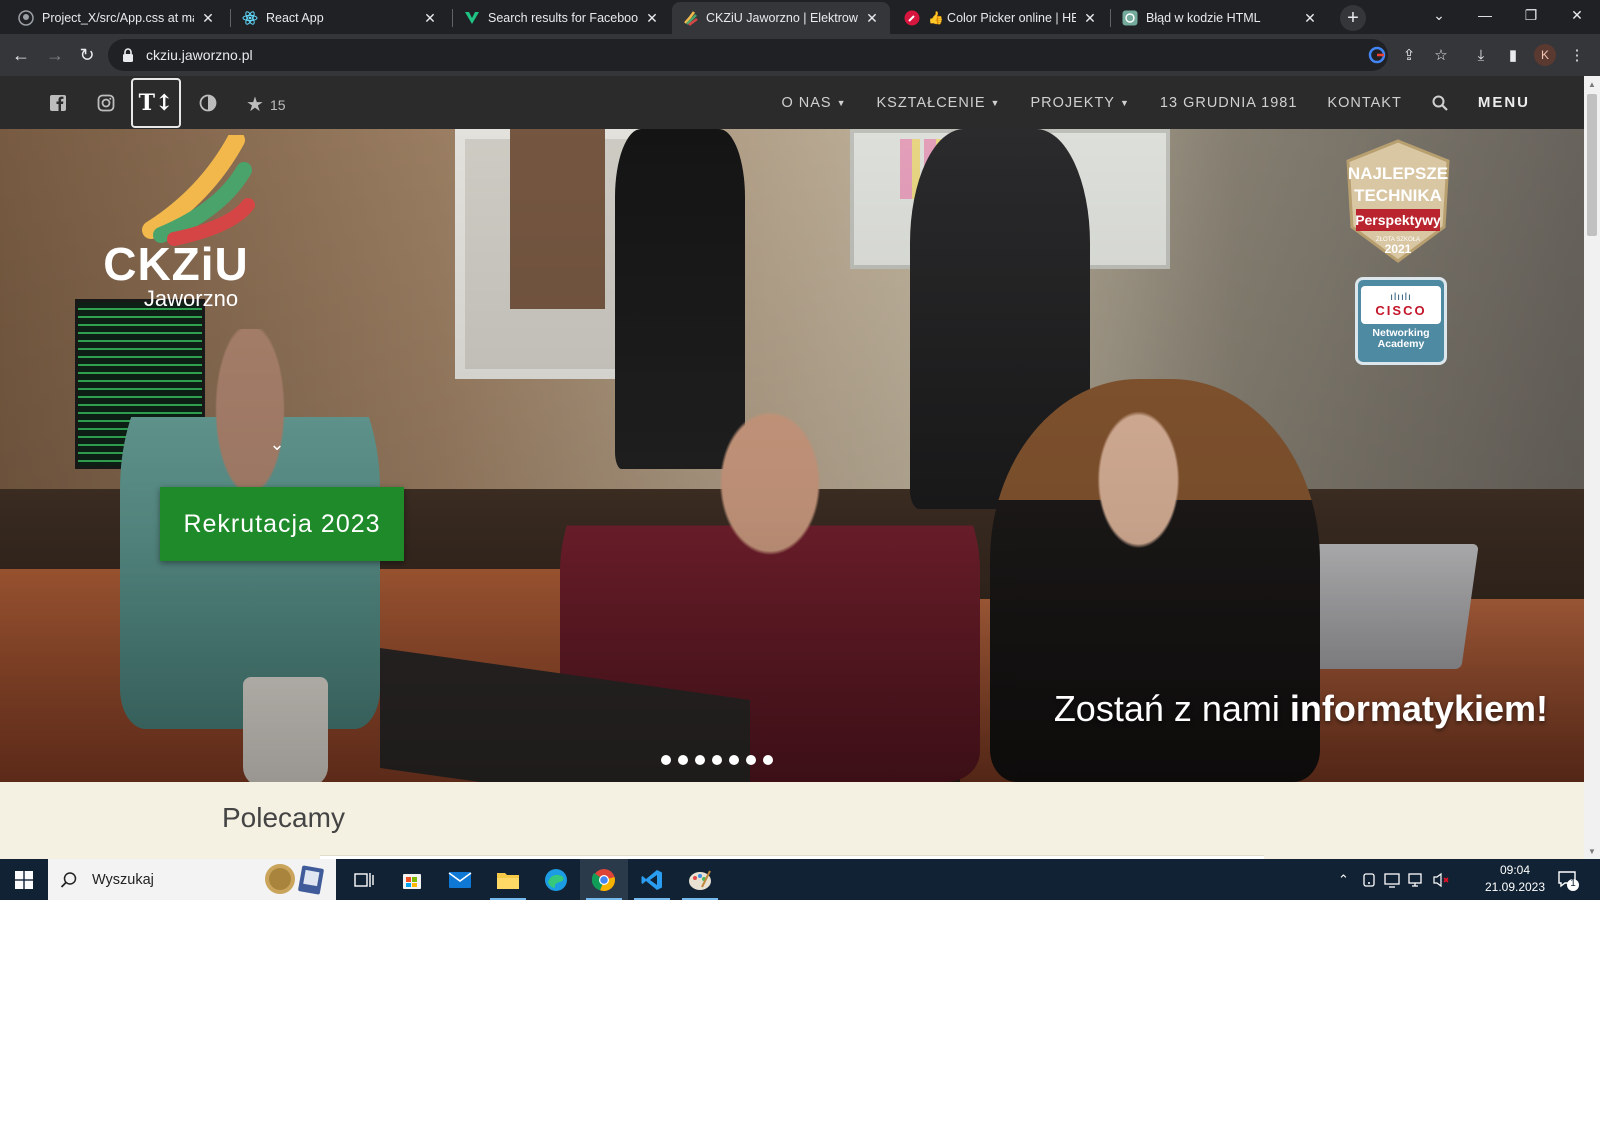 The height and width of the screenshot is (1128, 1600). I want to click on favorites-count: 15, so click(277, 104).